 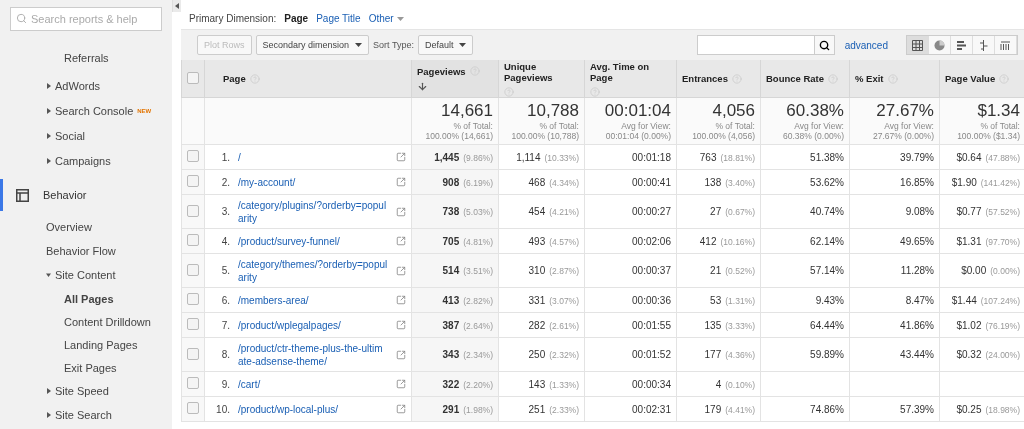 What do you see at coordinates (805, 79) in the screenshot?
I see `column-header: Bounce Rate` at bounding box center [805, 79].